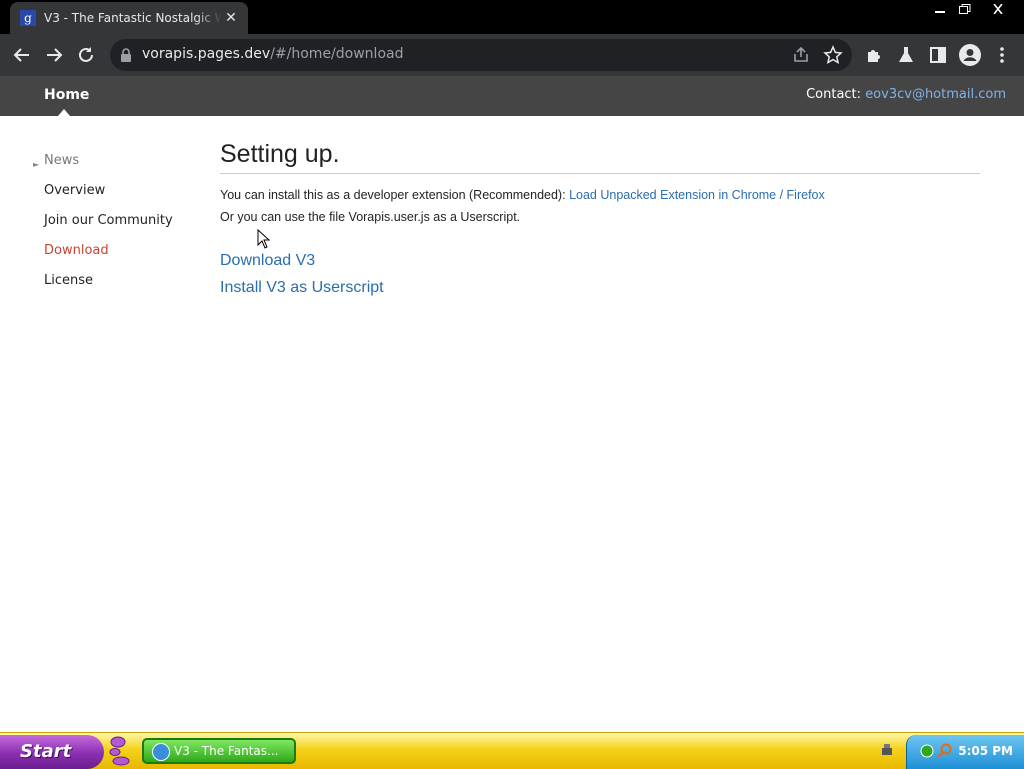  I want to click on extensions-icon, so click(874, 55).